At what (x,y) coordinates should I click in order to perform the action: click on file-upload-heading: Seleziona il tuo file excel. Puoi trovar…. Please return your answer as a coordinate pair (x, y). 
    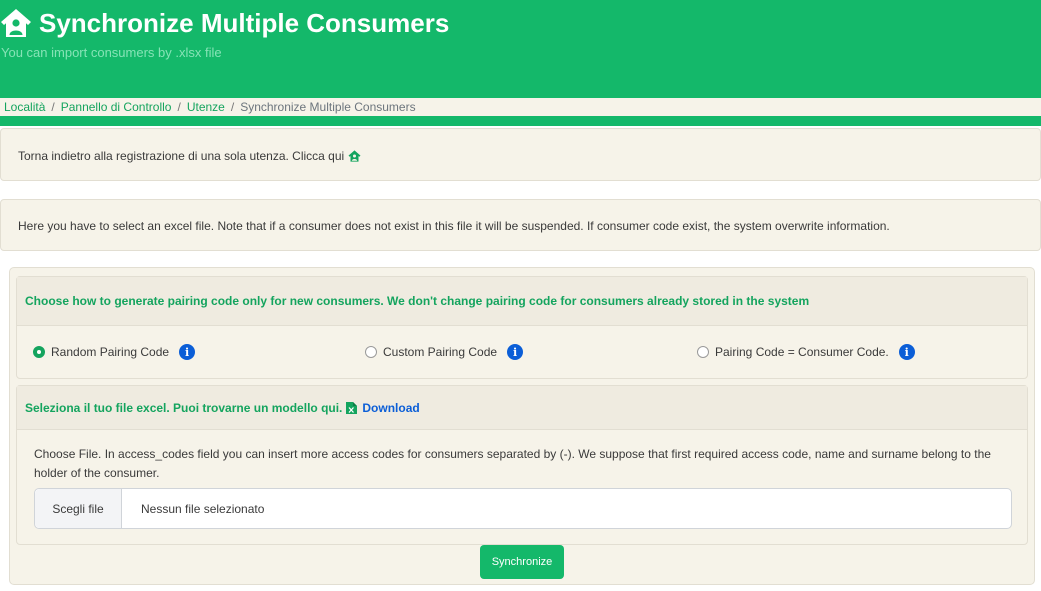
    Looking at the image, I should click on (522, 408).